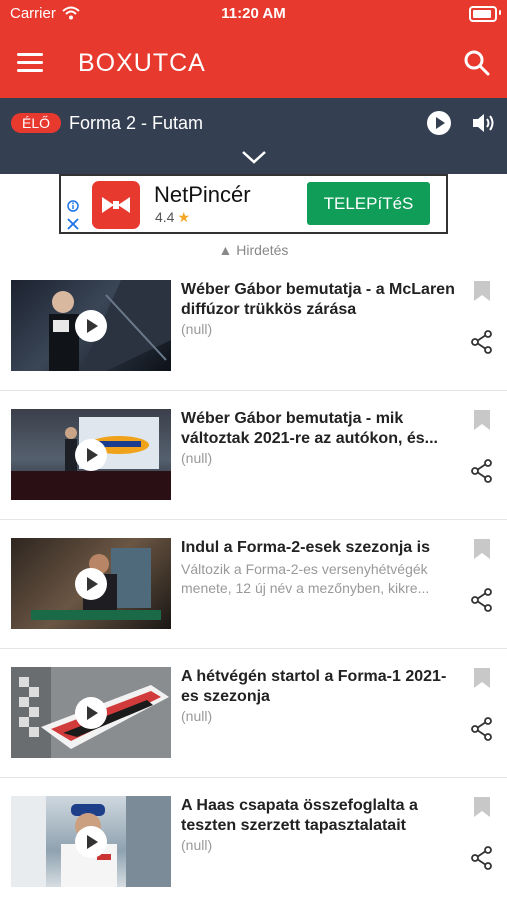  I want to click on live-title: Forma 2 - Futam, so click(136, 123).